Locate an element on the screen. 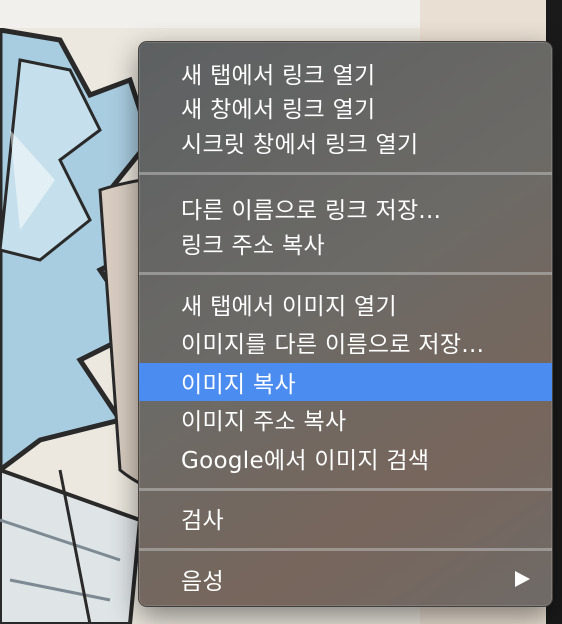 This screenshot has height=624, width=562. menu-item-copy-link-address: 링크 주소 복사 is located at coordinates (345, 243).